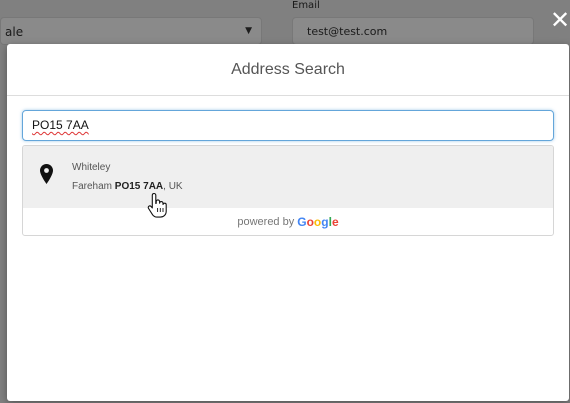 This screenshot has height=403, width=570. I want to click on result-address: Fareham PO15 7AA, UK, so click(127, 186).